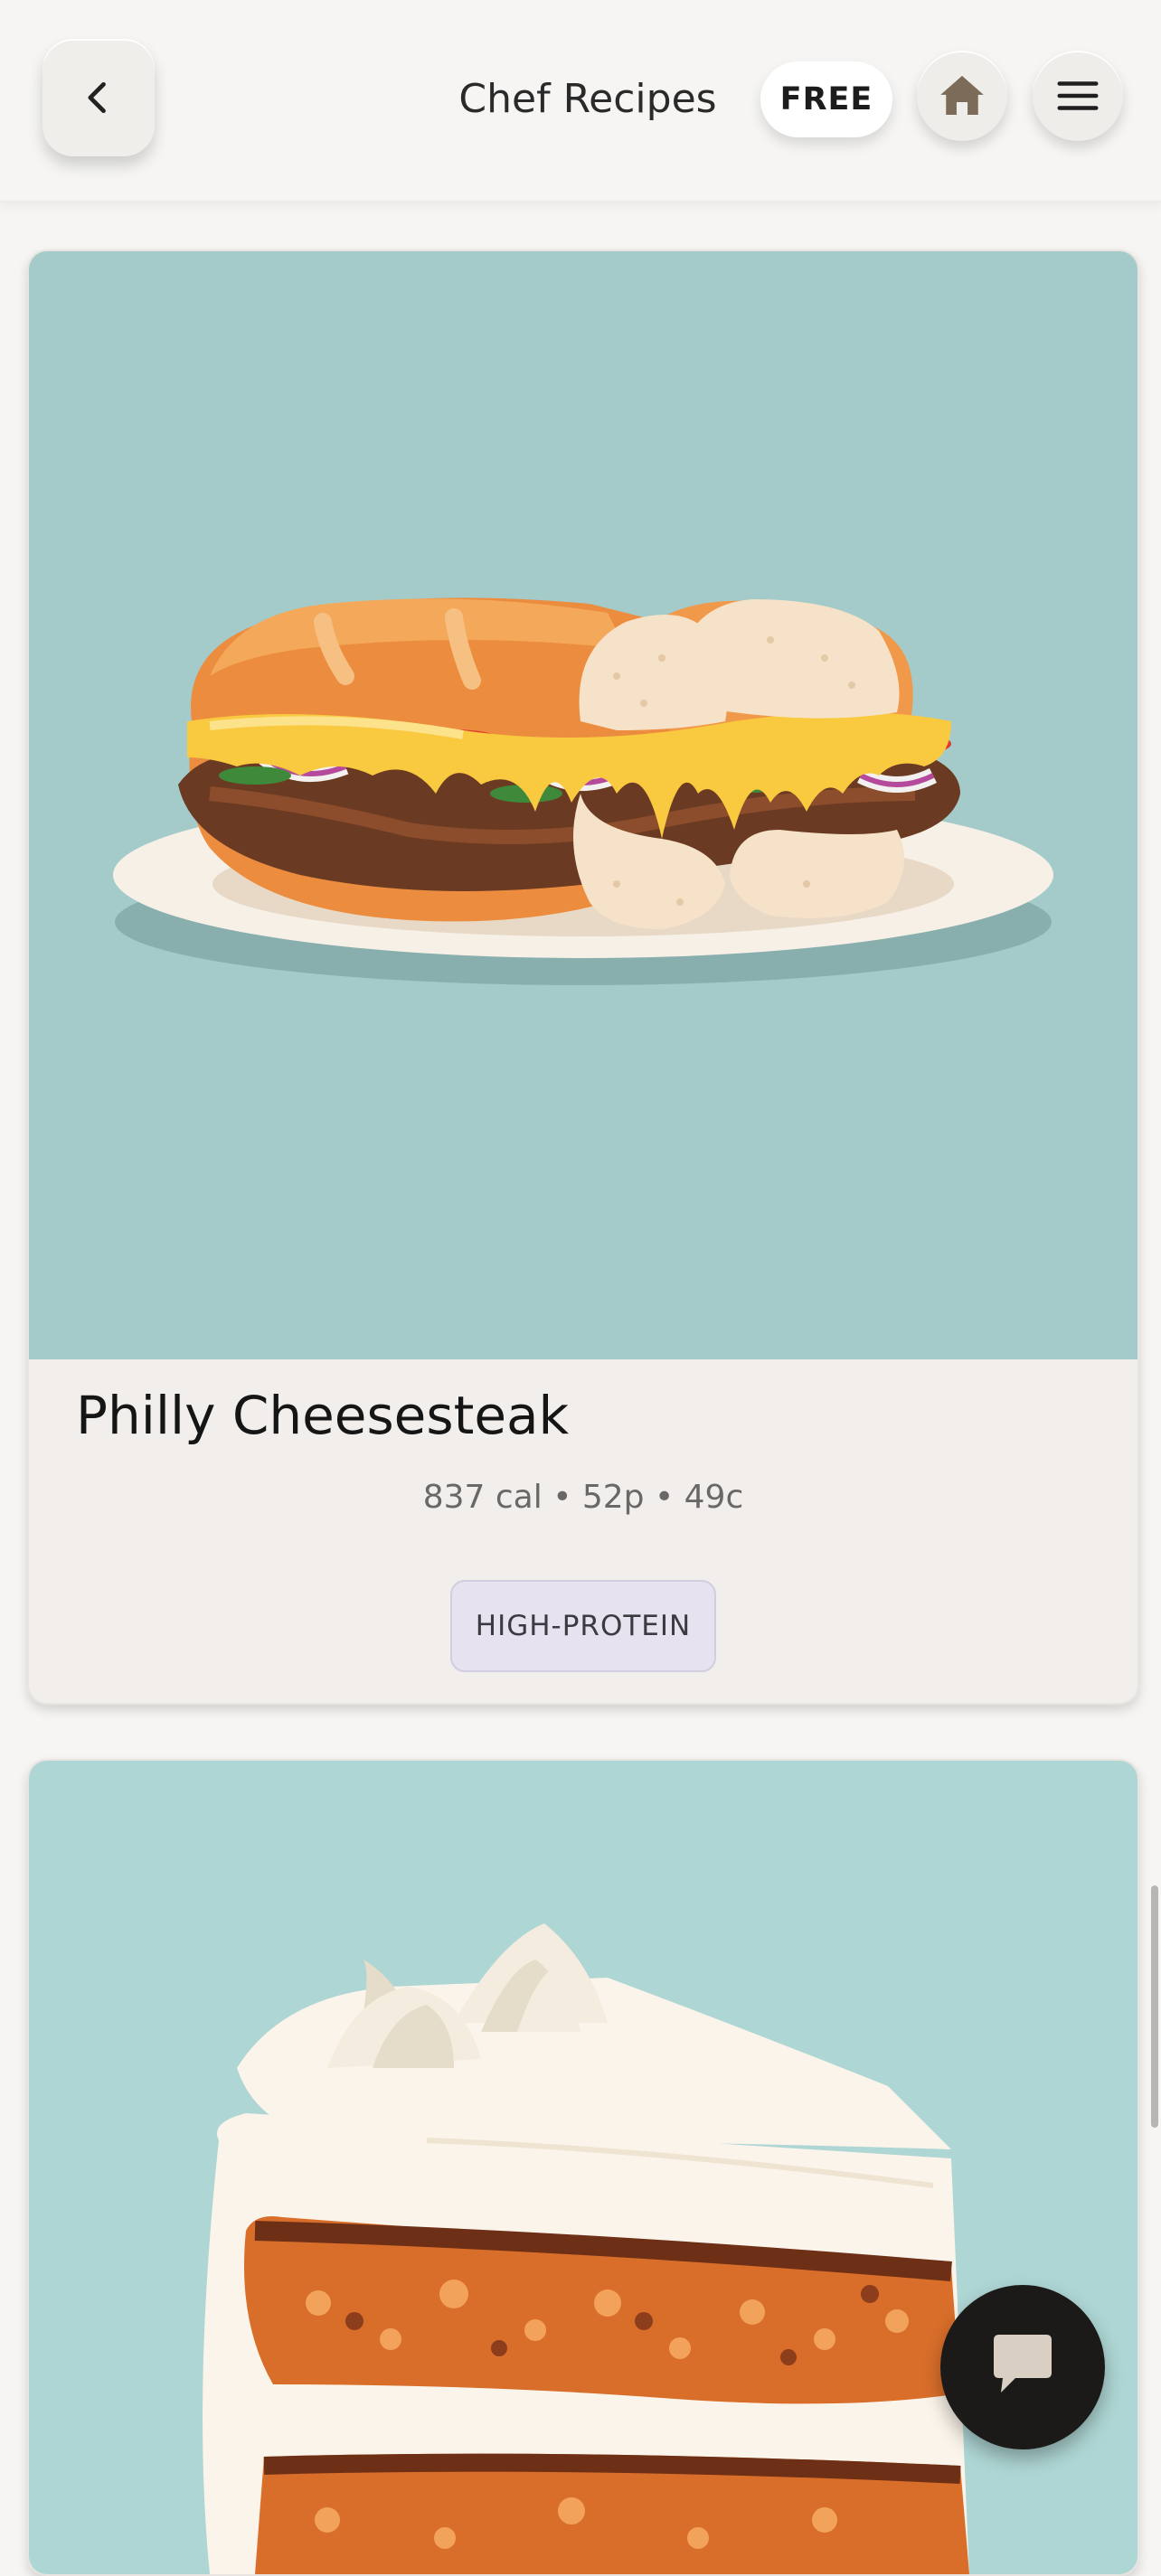 The image size is (1161, 2576). I want to click on chevron-left-icon, so click(97, 98).